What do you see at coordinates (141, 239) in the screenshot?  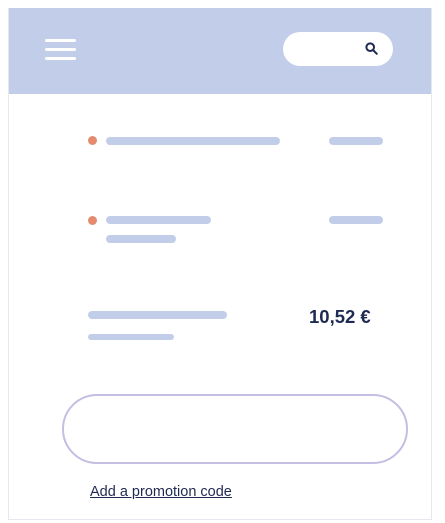 I see `item-detail-placeholder` at bounding box center [141, 239].